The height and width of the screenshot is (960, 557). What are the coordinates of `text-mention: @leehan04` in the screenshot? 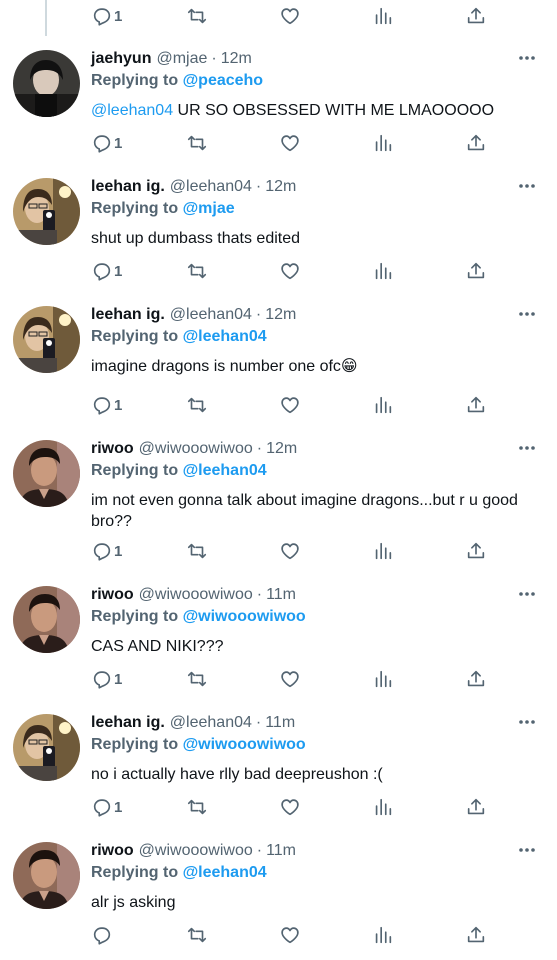 It's located at (132, 110).